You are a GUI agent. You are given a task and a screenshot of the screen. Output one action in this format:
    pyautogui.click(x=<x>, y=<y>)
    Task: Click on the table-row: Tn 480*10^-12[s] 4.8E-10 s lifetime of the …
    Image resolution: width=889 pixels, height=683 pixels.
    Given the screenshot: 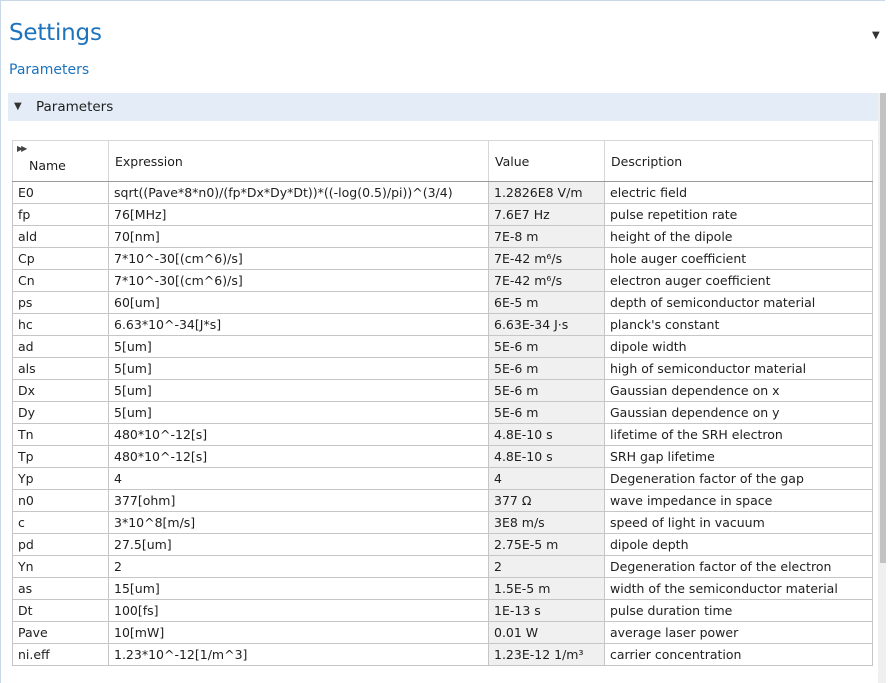 What is the action you would take?
    pyautogui.click(x=442, y=434)
    